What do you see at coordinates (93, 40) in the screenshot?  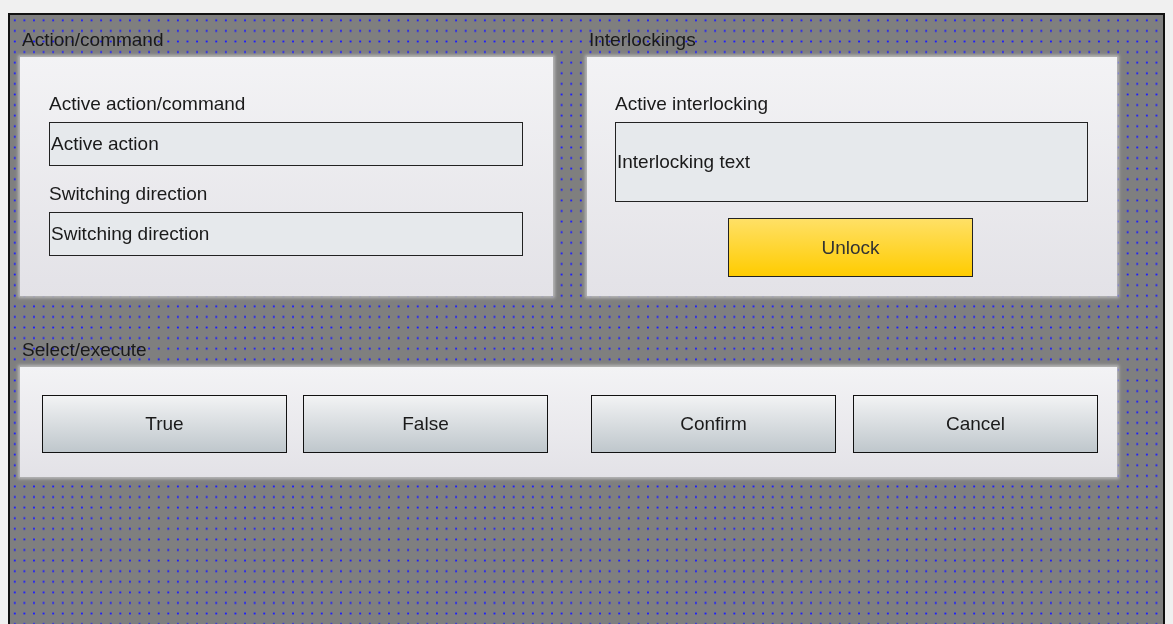 I see `group-title: Action/command` at bounding box center [93, 40].